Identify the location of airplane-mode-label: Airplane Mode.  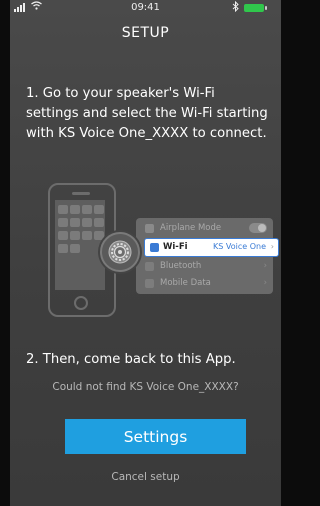
(191, 228).